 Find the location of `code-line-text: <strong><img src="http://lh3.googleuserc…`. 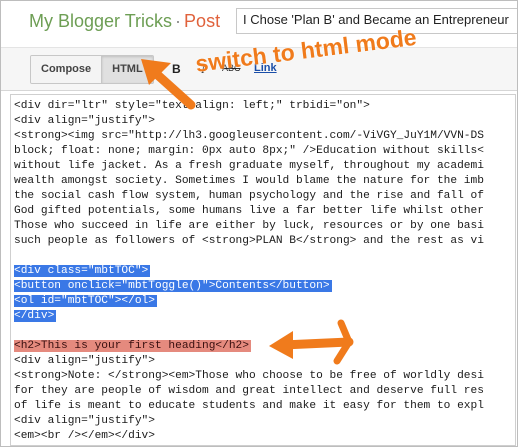

code-line-text: <strong><img src="http://lh3.googleuserc… is located at coordinates (249, 136).